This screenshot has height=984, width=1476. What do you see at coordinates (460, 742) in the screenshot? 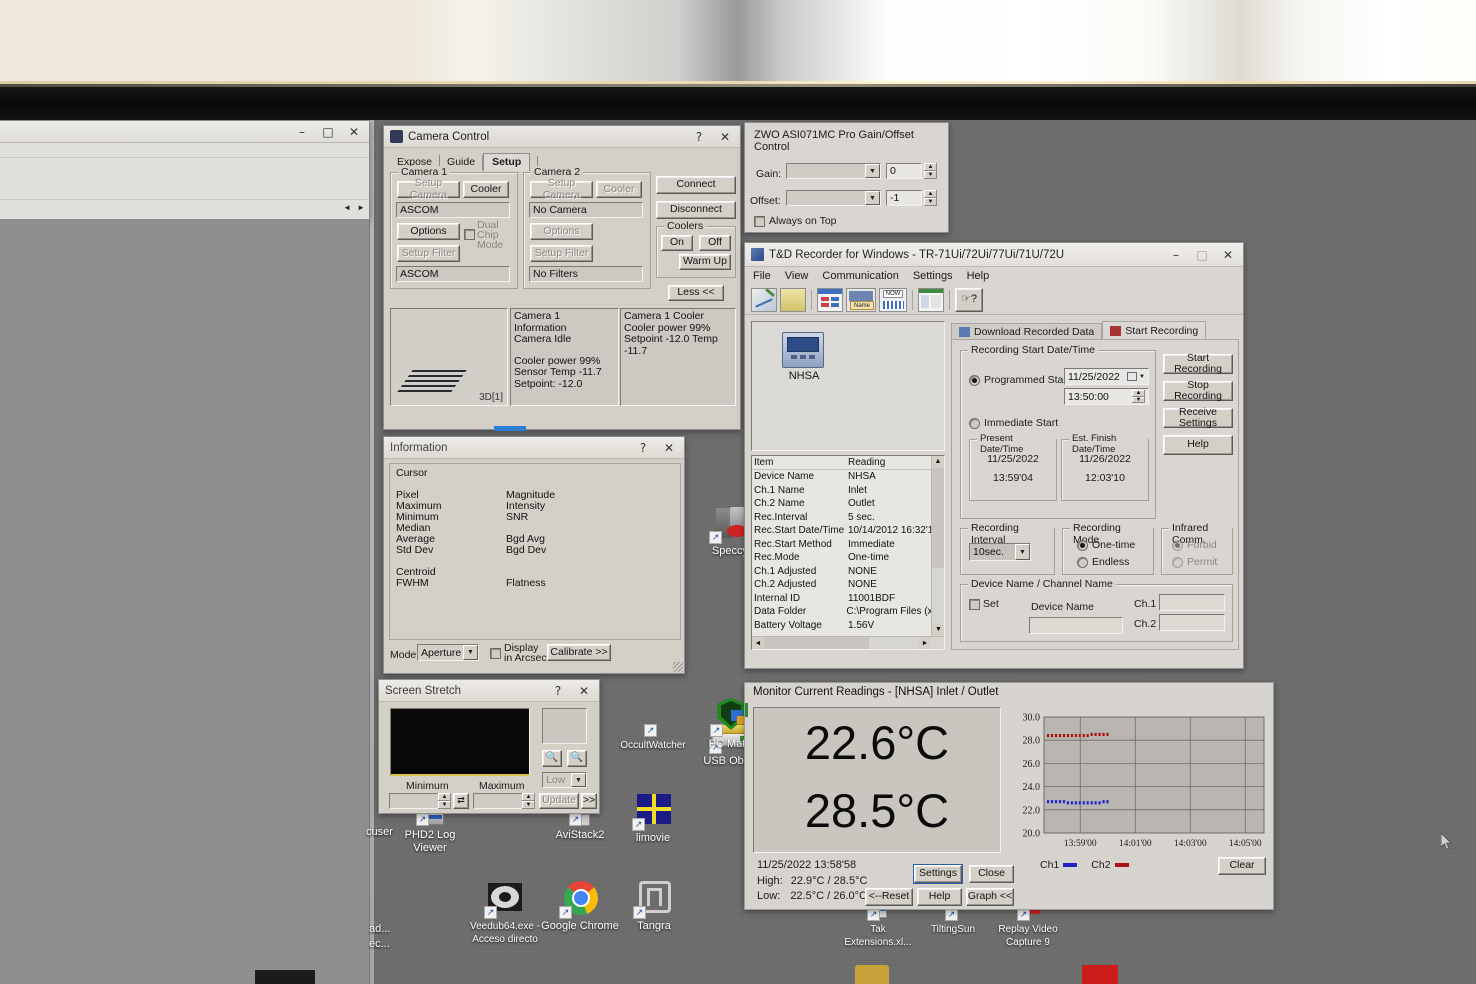
I see `screen-stretch-histogram` at bounding box center [460, 742].